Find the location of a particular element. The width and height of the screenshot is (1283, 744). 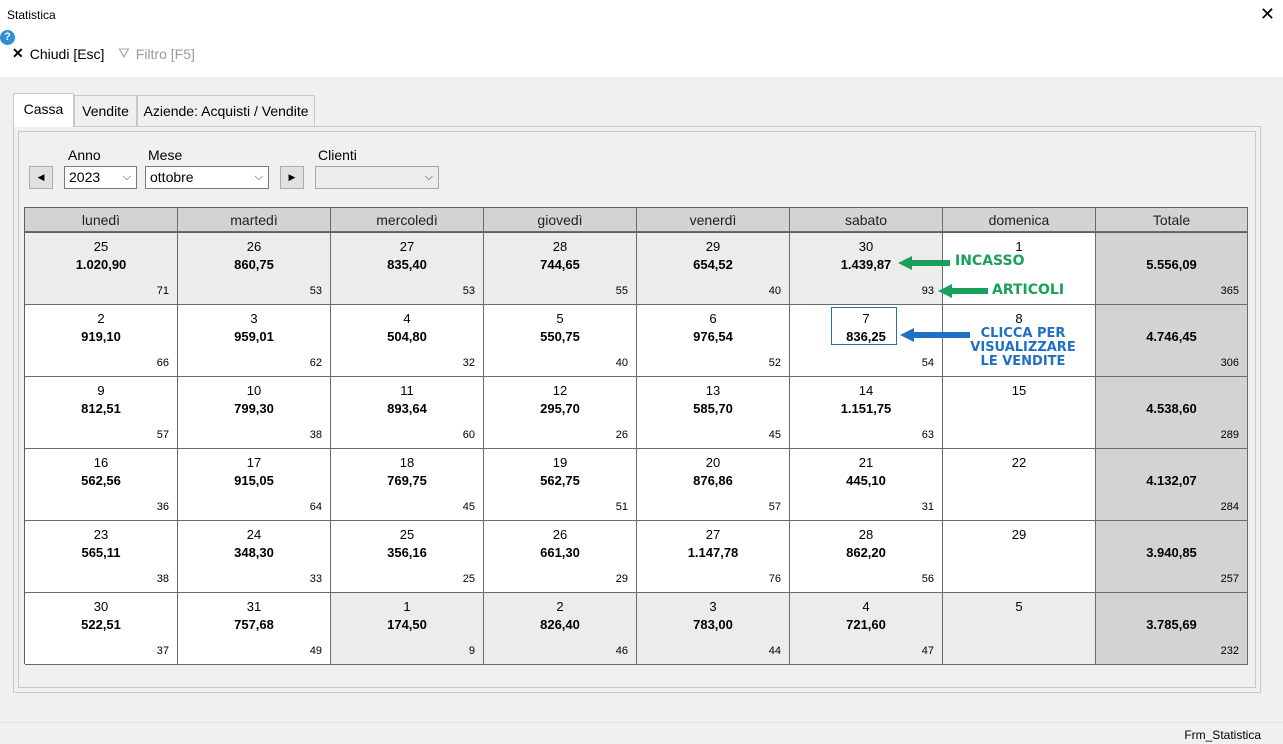

day-cell: 28 862,20 56 is located at coordinates (866, 557).